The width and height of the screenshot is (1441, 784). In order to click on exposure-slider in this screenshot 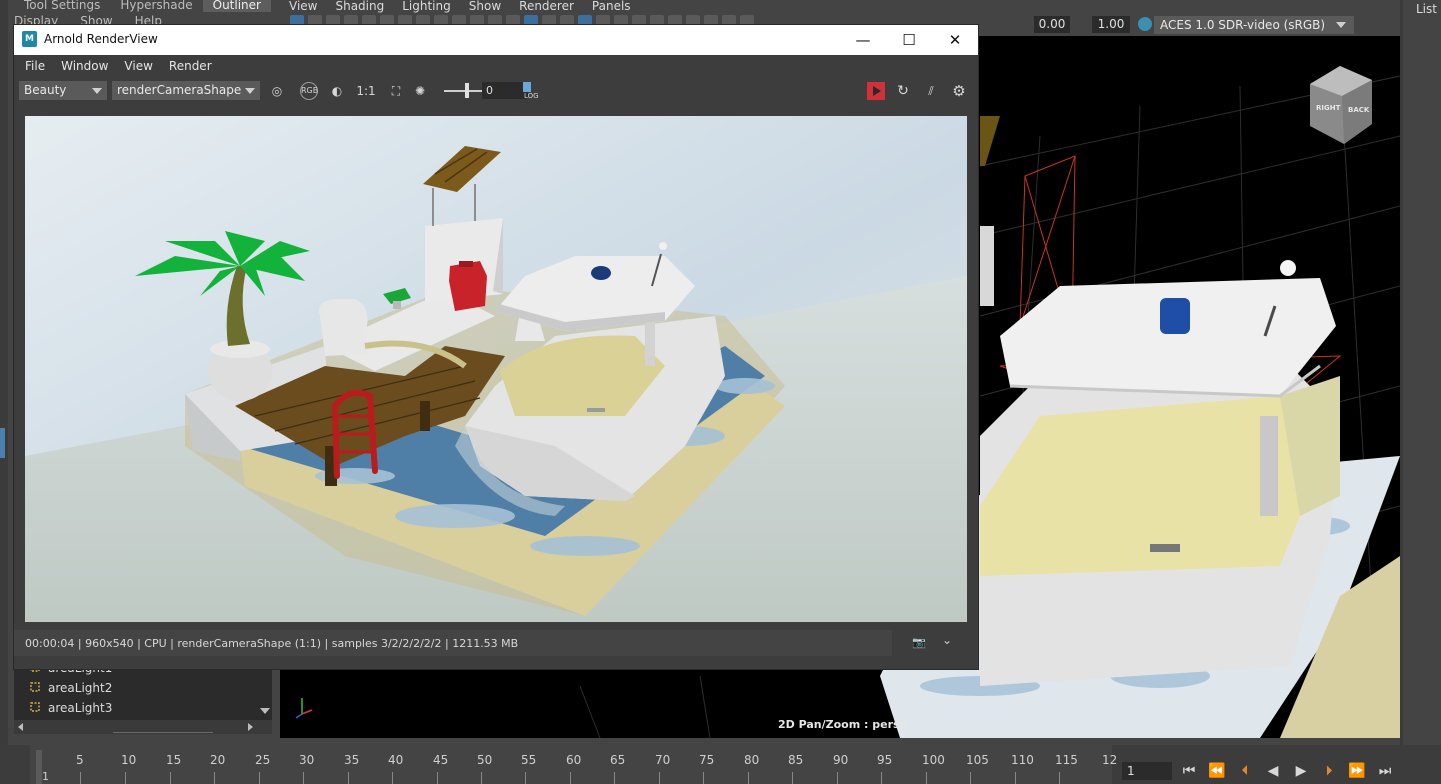, I will do `click(463, 91)`.